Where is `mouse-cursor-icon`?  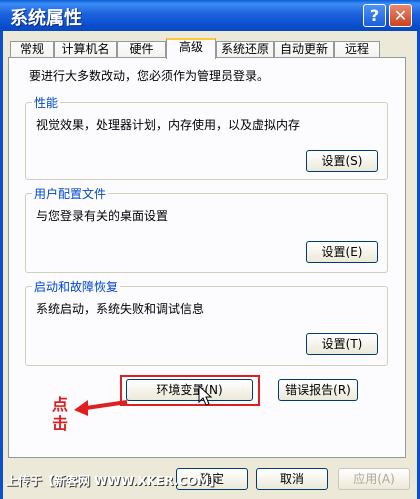 mouse-cursor-icon is located at coordinates (205, 395).